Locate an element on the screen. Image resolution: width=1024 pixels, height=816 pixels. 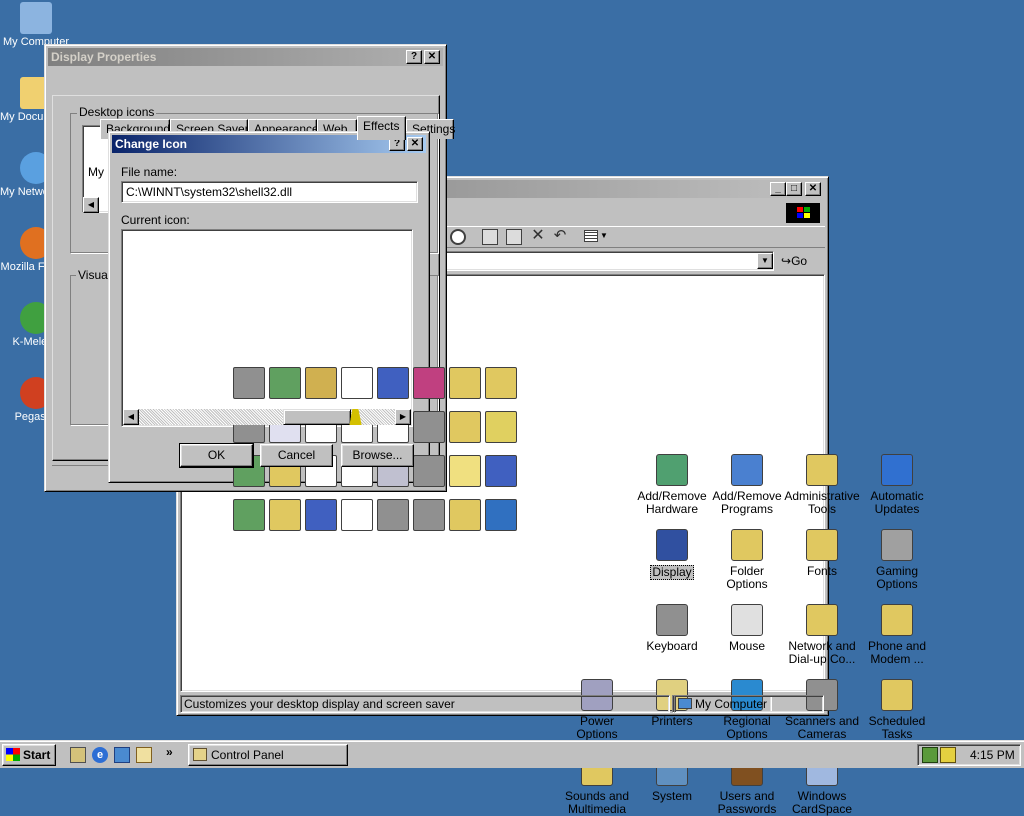
control-panel-item-label: Power Options is located at coordinates (597, 727).